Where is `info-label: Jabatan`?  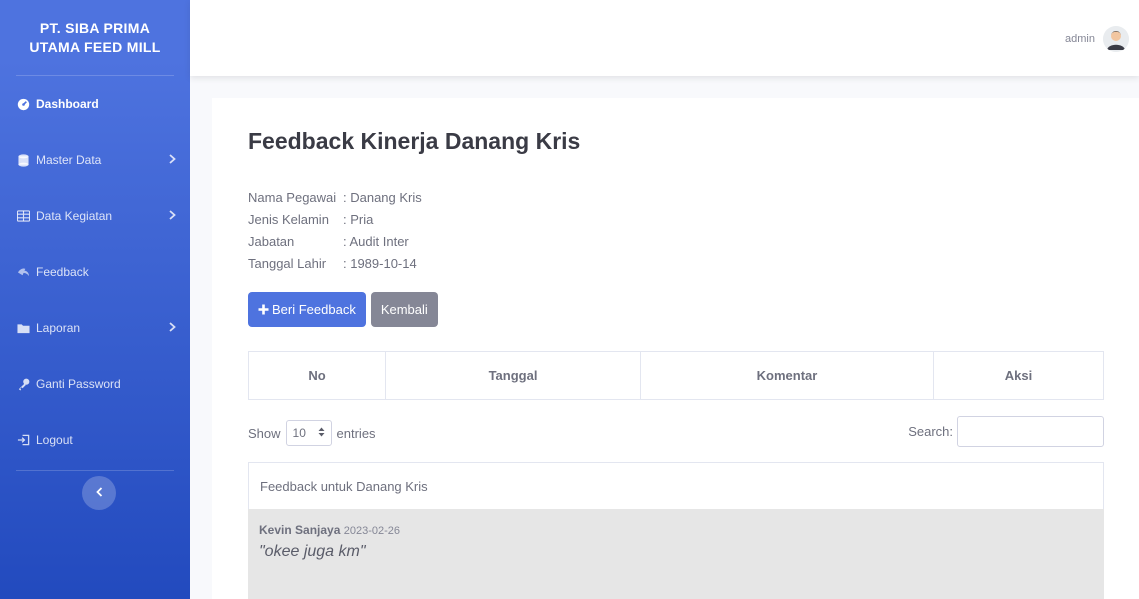 info-label: Jabatan is located at coordinates (271, 241).